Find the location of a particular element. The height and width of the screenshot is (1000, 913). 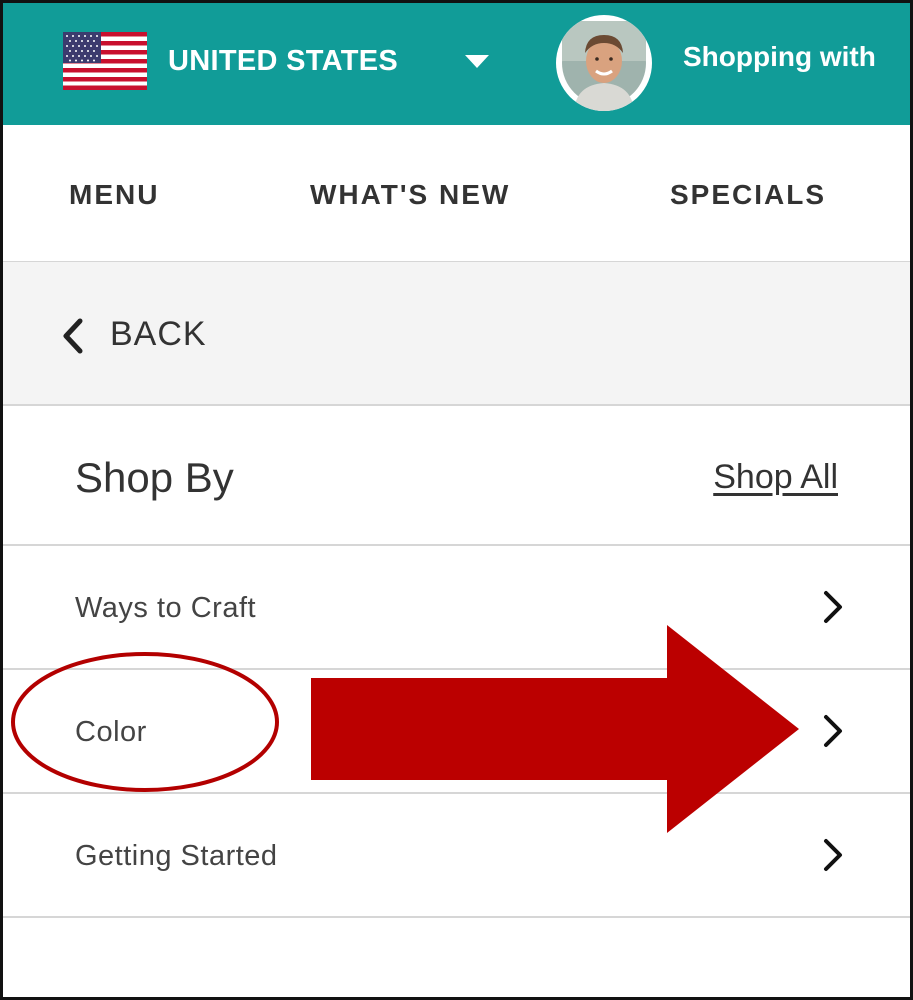

avatar-photo is located at coordinates (604, 64).